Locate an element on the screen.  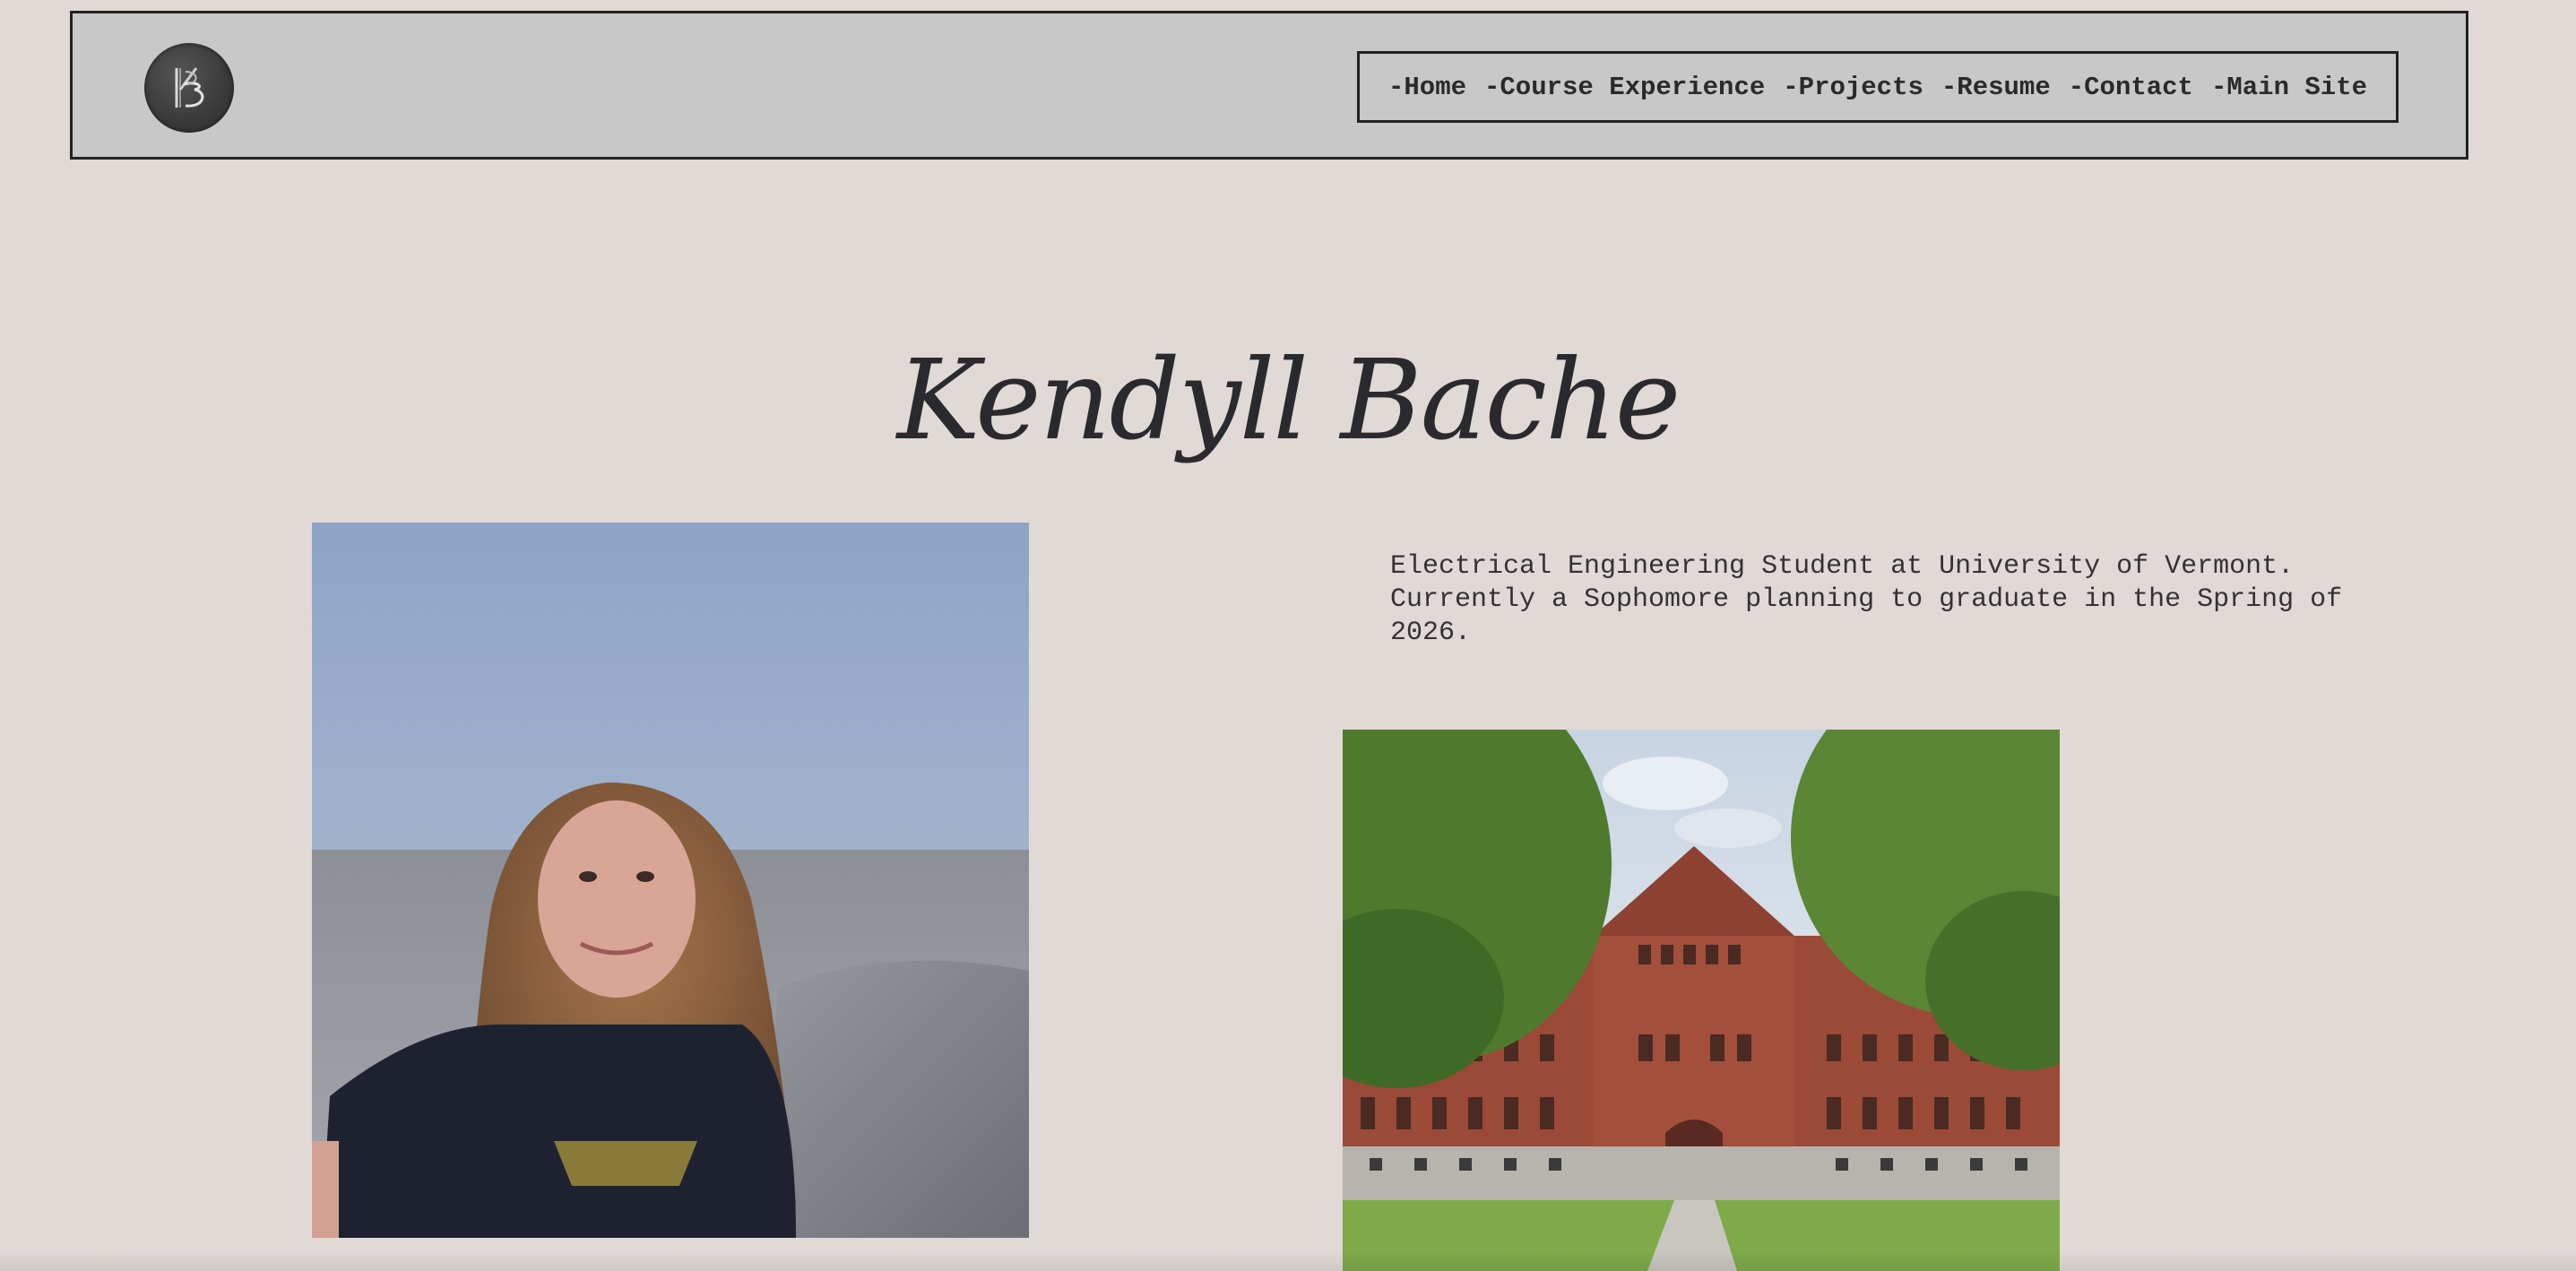
kb-monogram-icon is located at coordinates (189, 88).